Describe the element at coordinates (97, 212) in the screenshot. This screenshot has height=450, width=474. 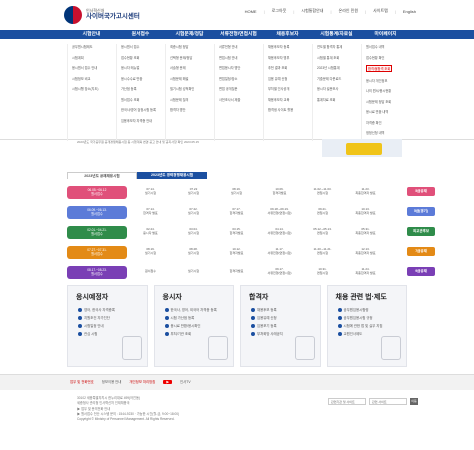
I see `schedule-period: 06.09.~06.13. 원서접수` at that location.